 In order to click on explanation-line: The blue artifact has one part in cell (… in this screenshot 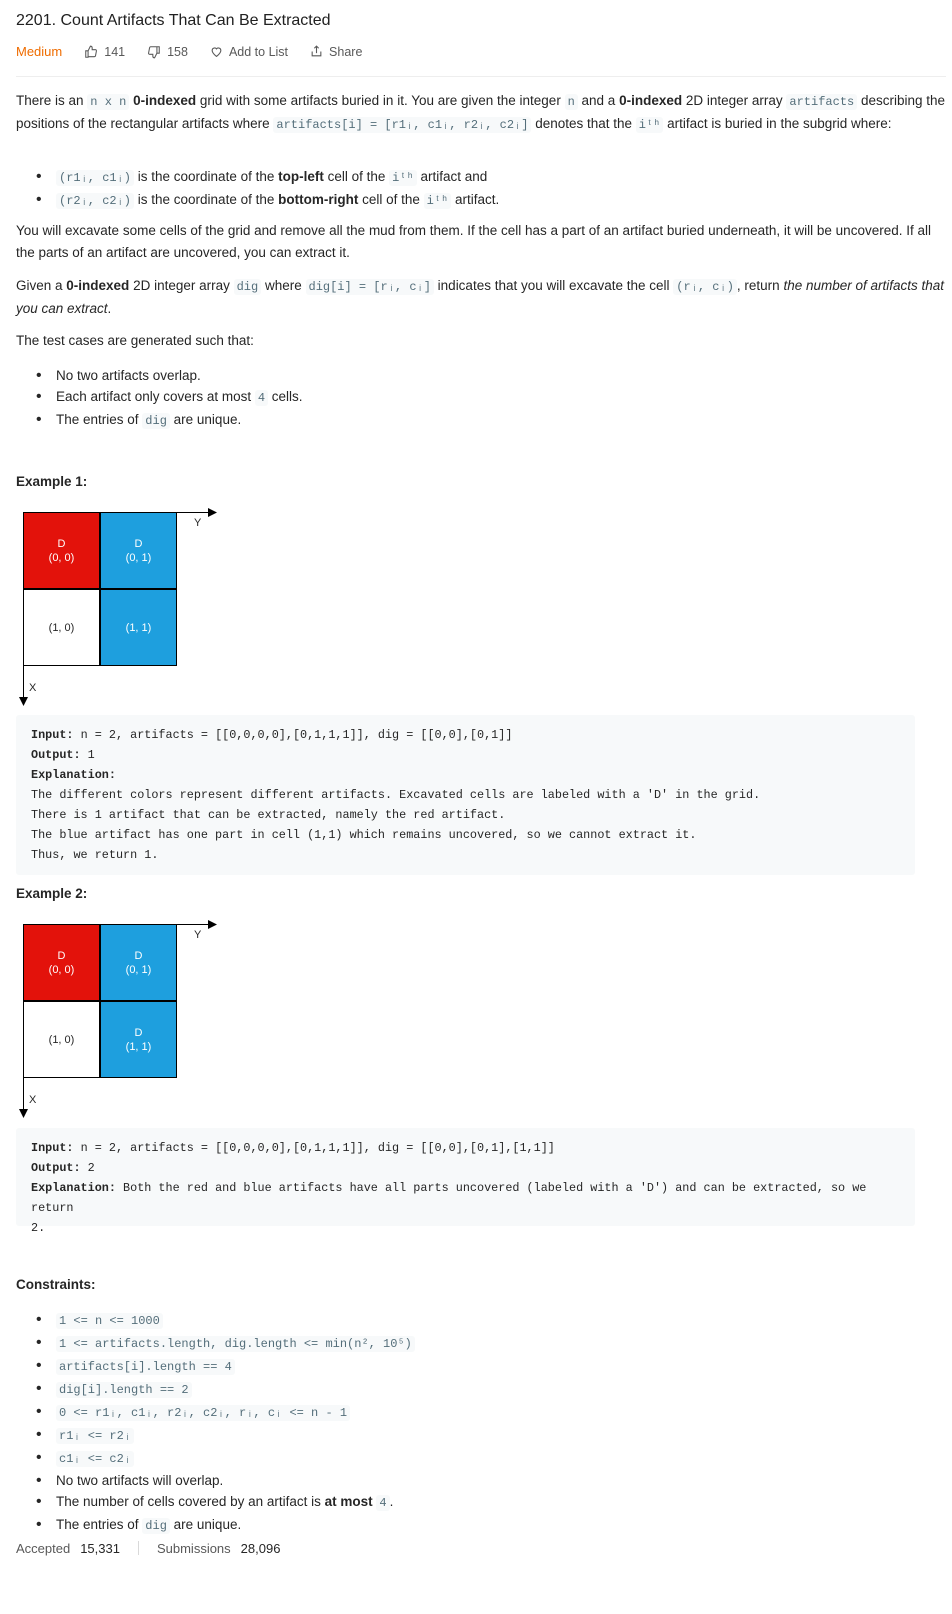, I will do `click(364, 835)`.